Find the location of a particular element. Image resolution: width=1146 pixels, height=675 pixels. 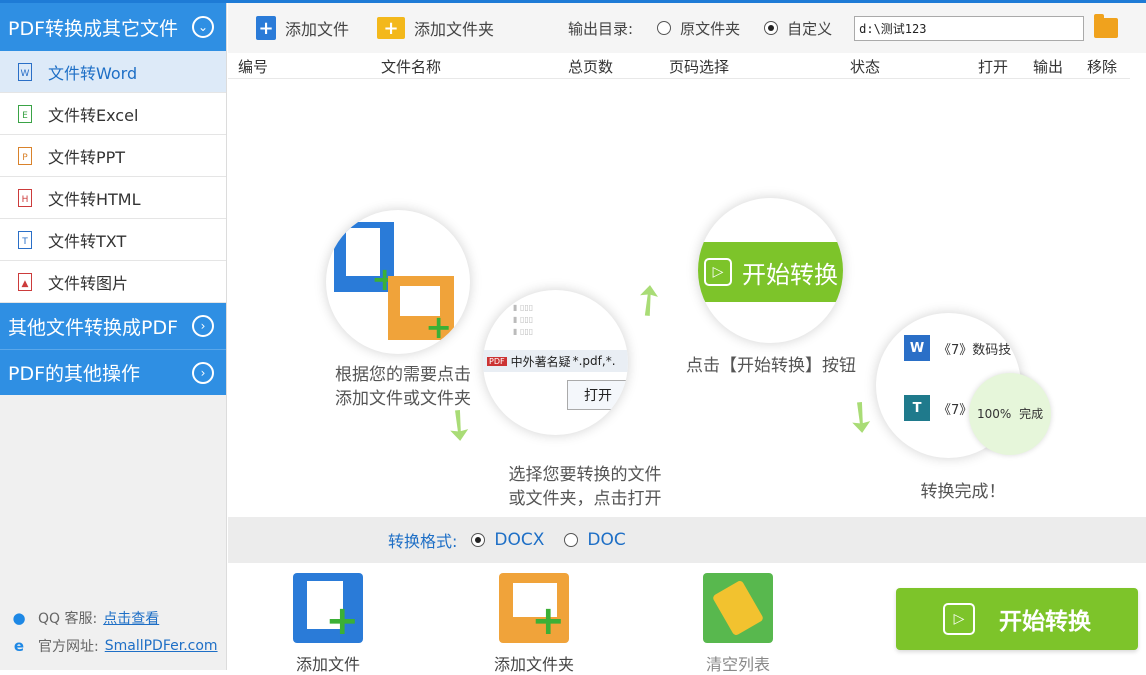

radio-doc: DOC is located at coordinates (595, 540).